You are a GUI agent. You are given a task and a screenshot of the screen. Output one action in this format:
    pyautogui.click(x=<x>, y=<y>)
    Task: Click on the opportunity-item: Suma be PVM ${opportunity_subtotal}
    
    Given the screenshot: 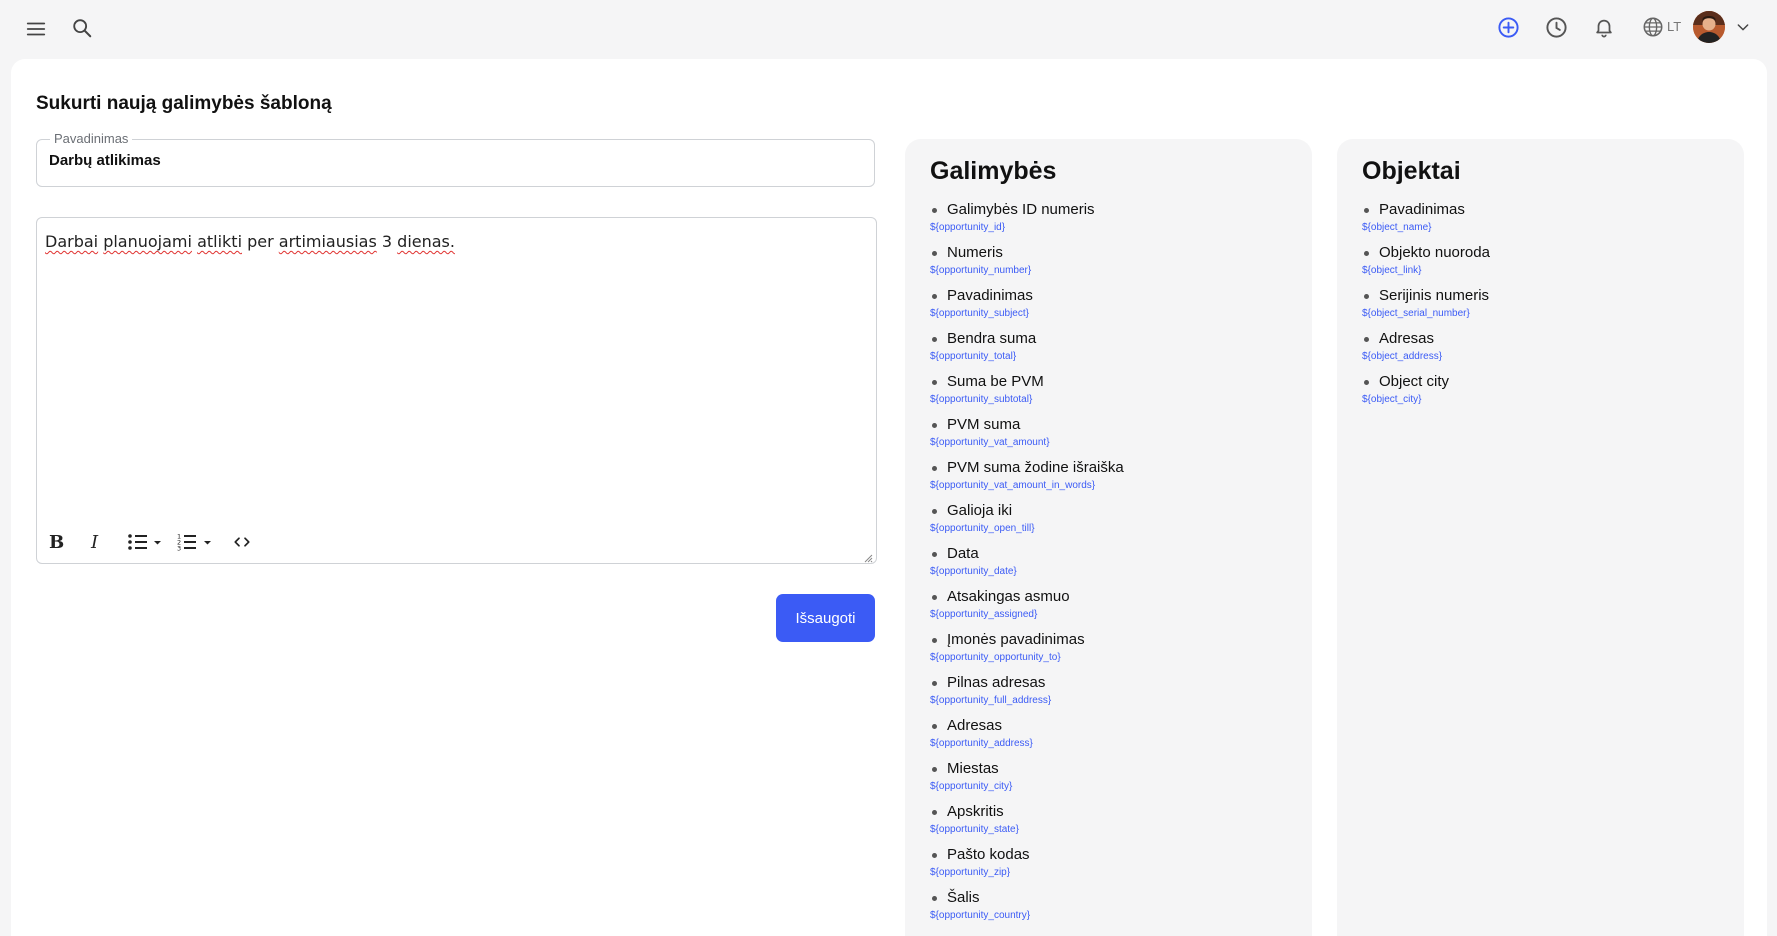 What is the action you would take?
    pyautogui.click(x=1027, y=394)
    